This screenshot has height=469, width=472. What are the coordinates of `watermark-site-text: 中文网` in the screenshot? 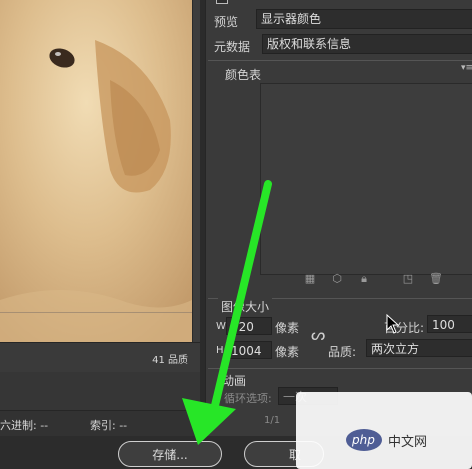 It's located at (408, 442).